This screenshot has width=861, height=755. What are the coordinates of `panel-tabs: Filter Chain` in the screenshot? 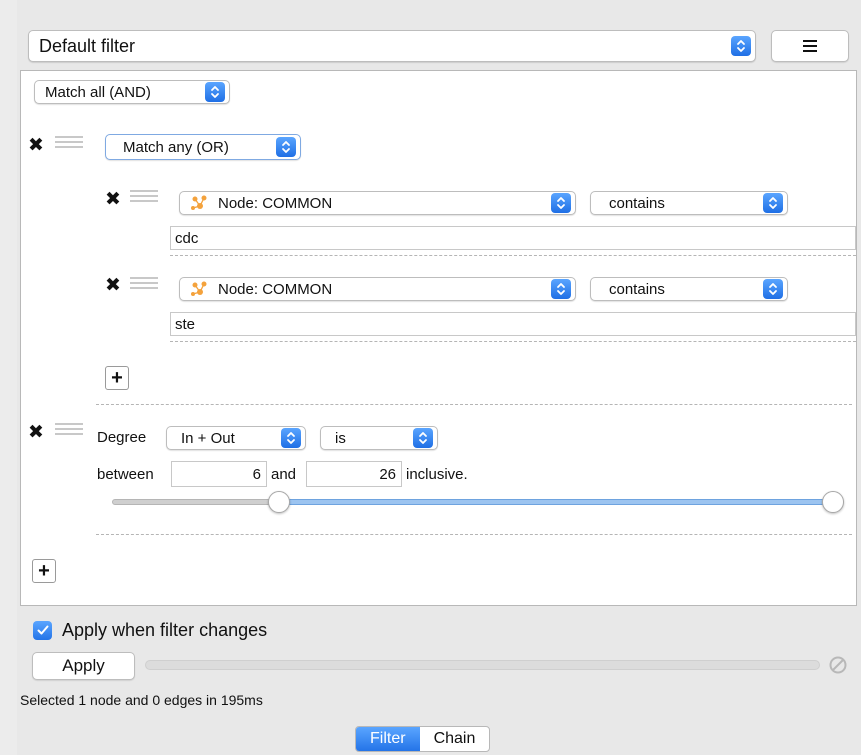 It's located at (423, 739).